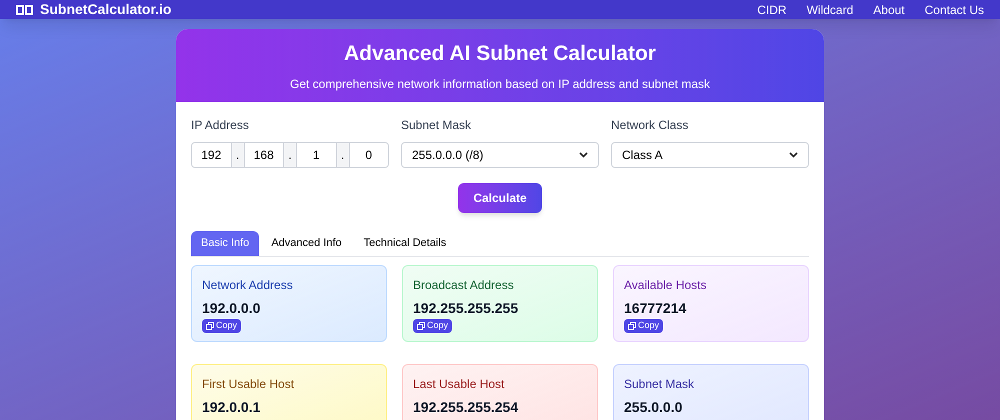 Image resolution: width=1000 pixels, height=420 pixels. Describe the element at coordinates (459, 384) in the screenshot. I see `card-title: Last Usable Host` at that location.